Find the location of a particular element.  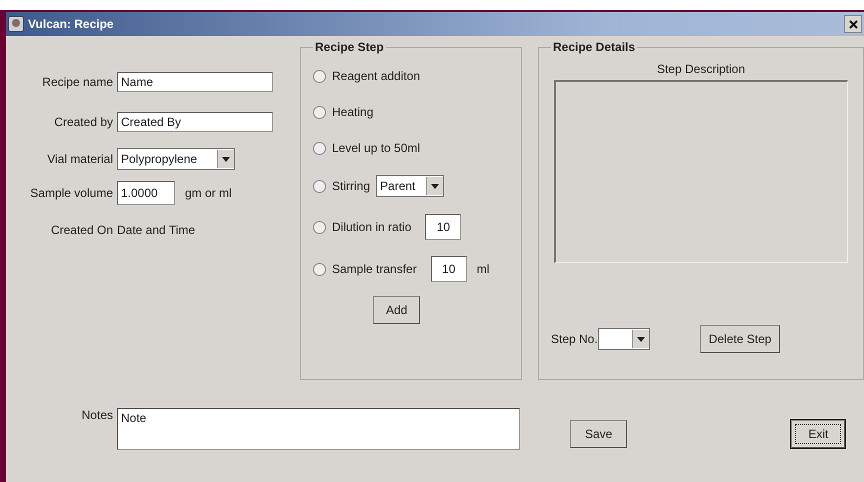

description-label: Step Description is located at coordinates (701, 69).